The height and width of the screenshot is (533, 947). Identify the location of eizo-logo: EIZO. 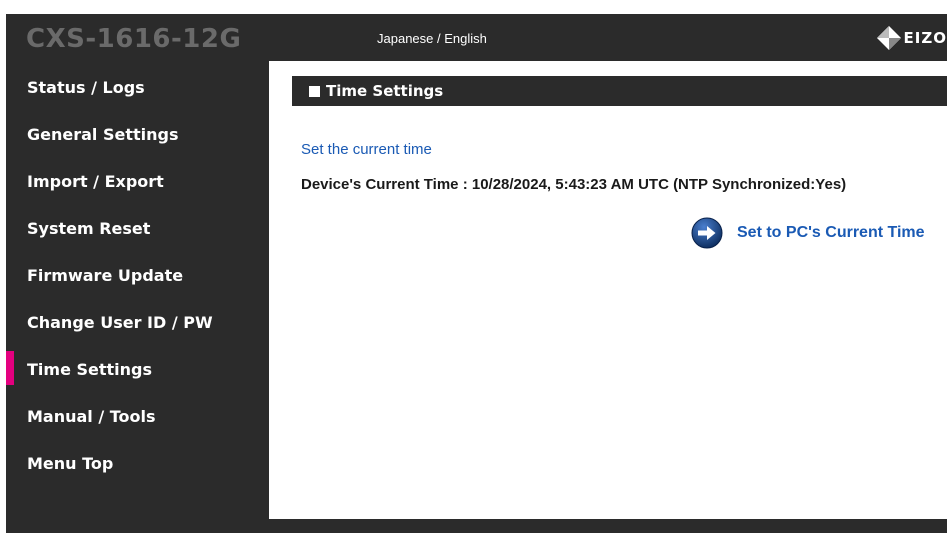
(911, 38).